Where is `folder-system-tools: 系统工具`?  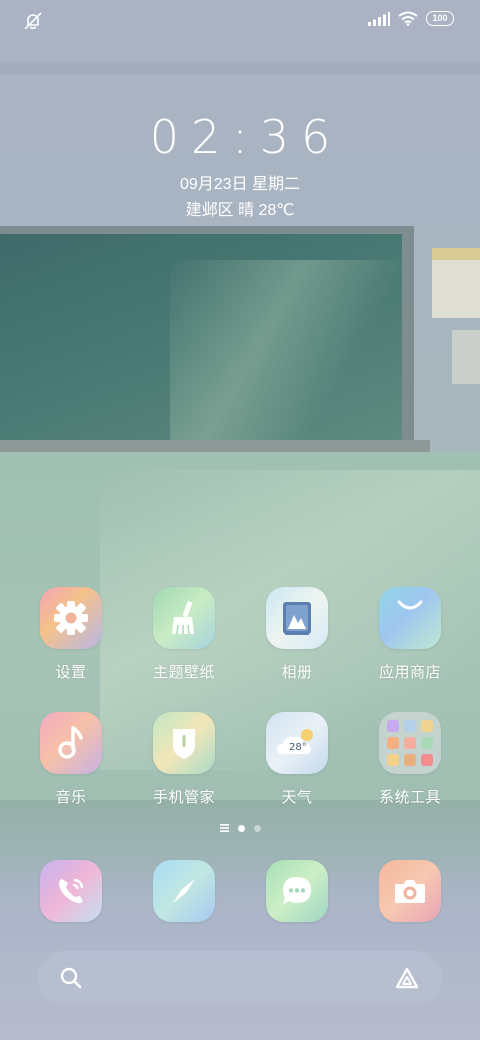 folder-system-tools: 系统工具 is located at coordinates (410, 759).